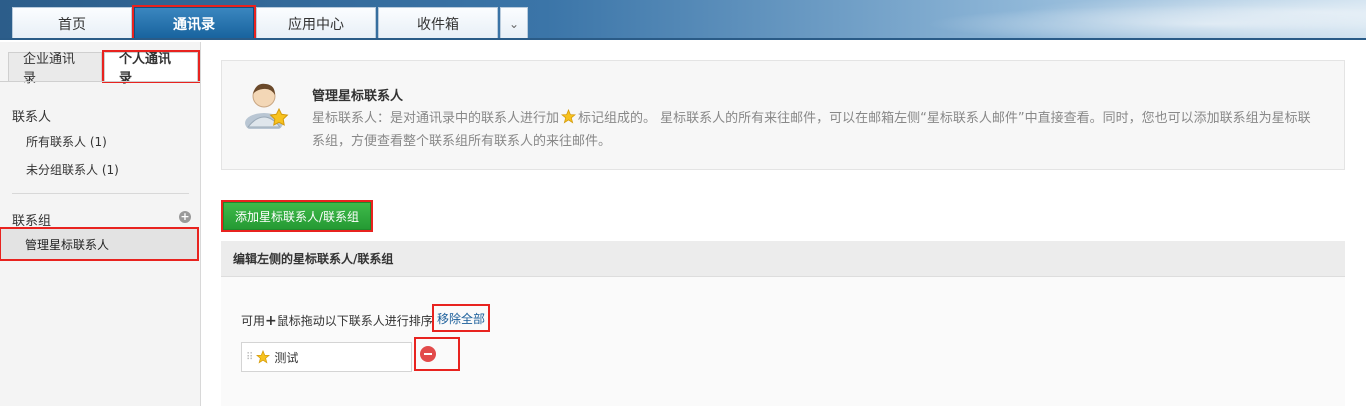  What do you see at coordinates (428, 354) in the screenshot?
I see `remove-icon` at bounding box center [428, 354].